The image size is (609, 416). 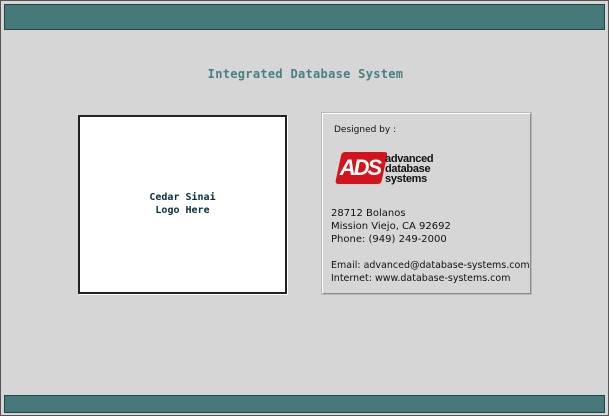 I want to click on designed-by-label: Designed by :, so click(x=365, y=130).